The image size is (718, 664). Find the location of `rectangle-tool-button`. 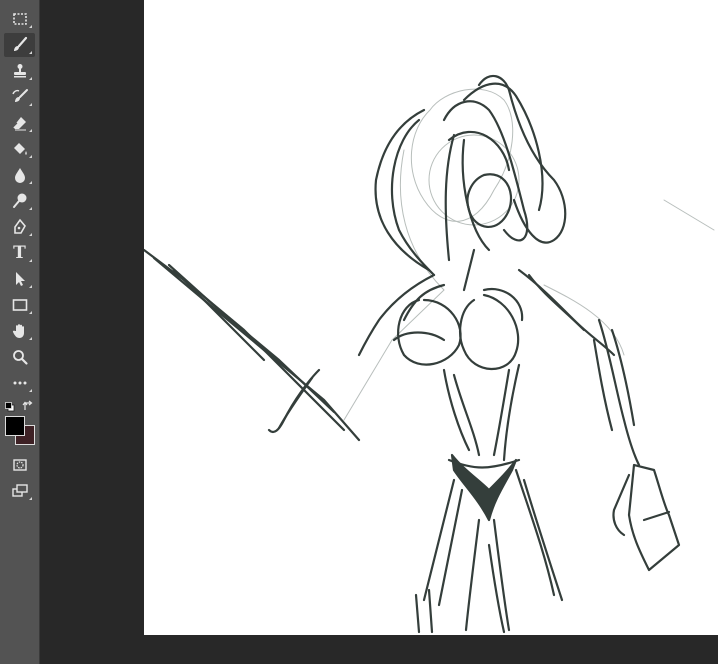

rectangle-tool-button is located at coordinates (19, 305).